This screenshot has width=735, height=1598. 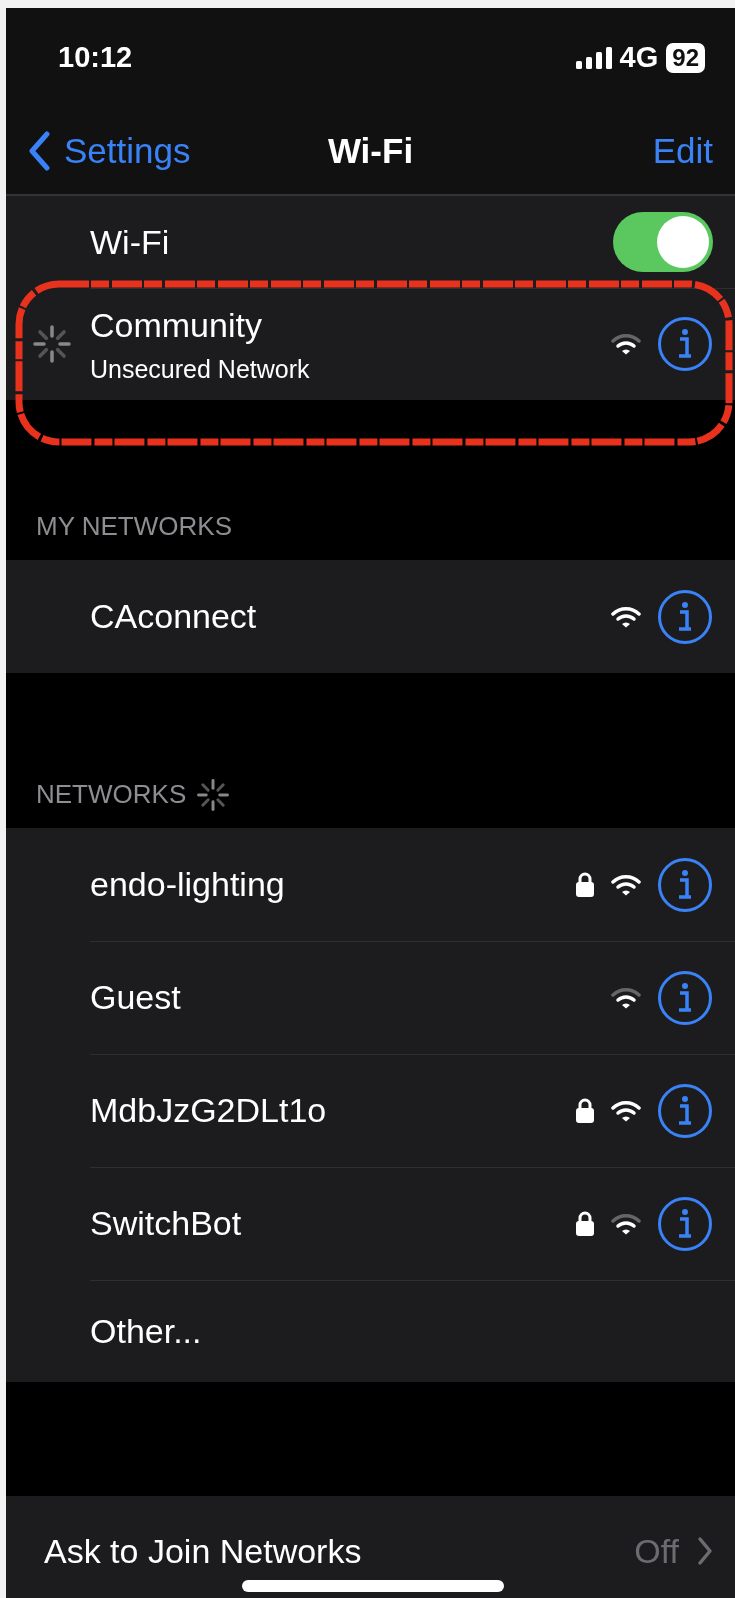 I want to click on section-header: NETWORKS, so click(x=111, y=794).